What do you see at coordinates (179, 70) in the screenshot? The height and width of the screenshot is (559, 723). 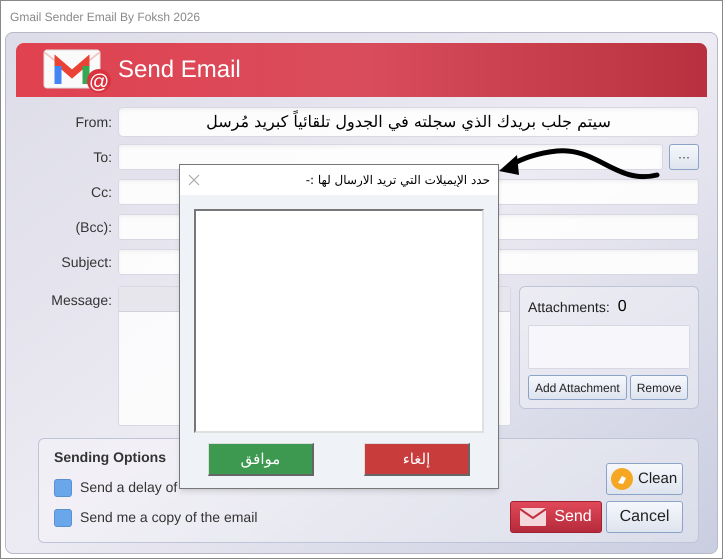 I see `header-title: Send Email` at bounding box center [179, 70].